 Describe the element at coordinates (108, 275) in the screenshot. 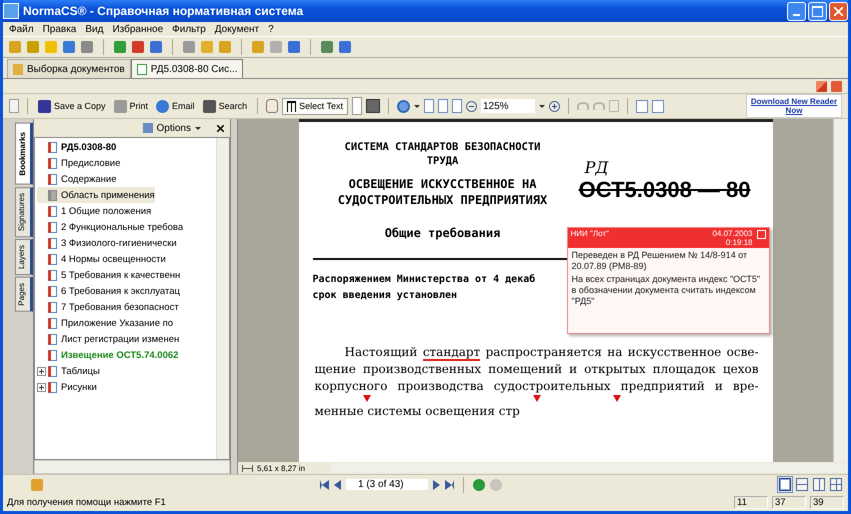

I see `bookmark-item: 5 Требования к качественн` at that location.